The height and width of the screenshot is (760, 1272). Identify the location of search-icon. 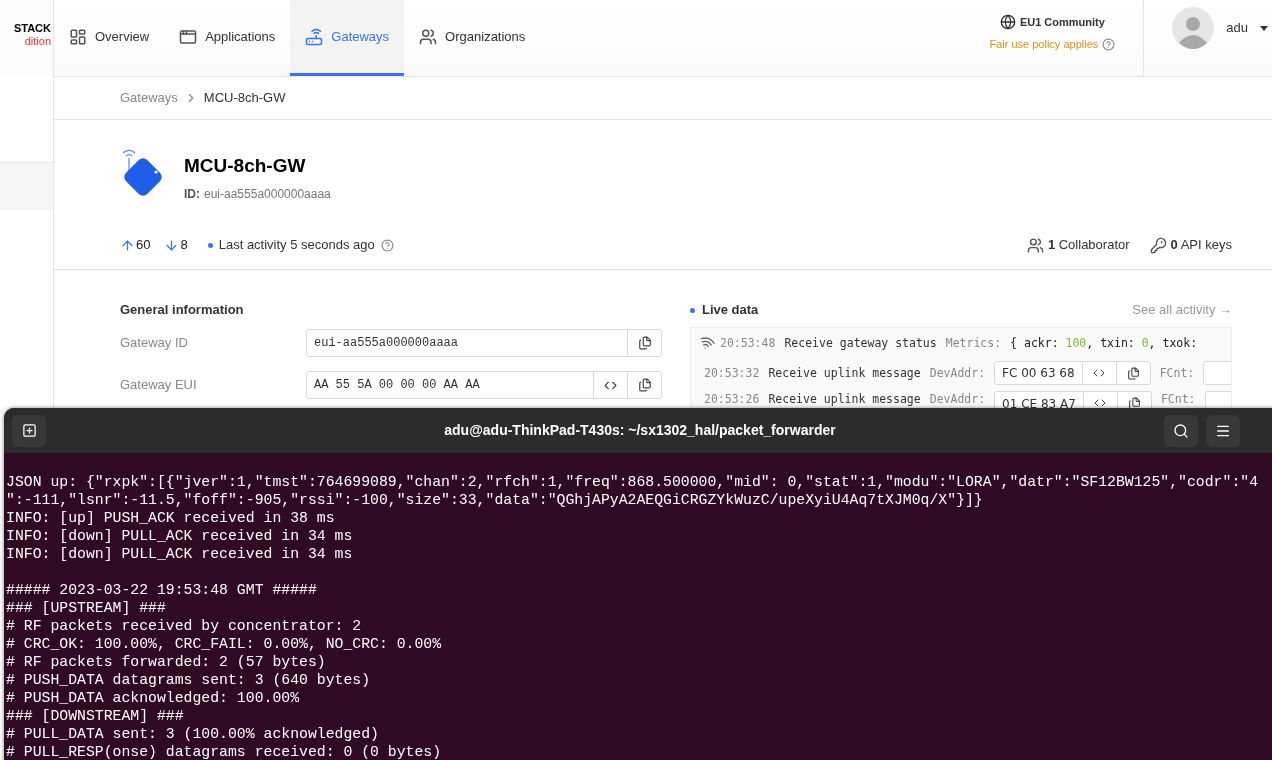
(1181, 430).